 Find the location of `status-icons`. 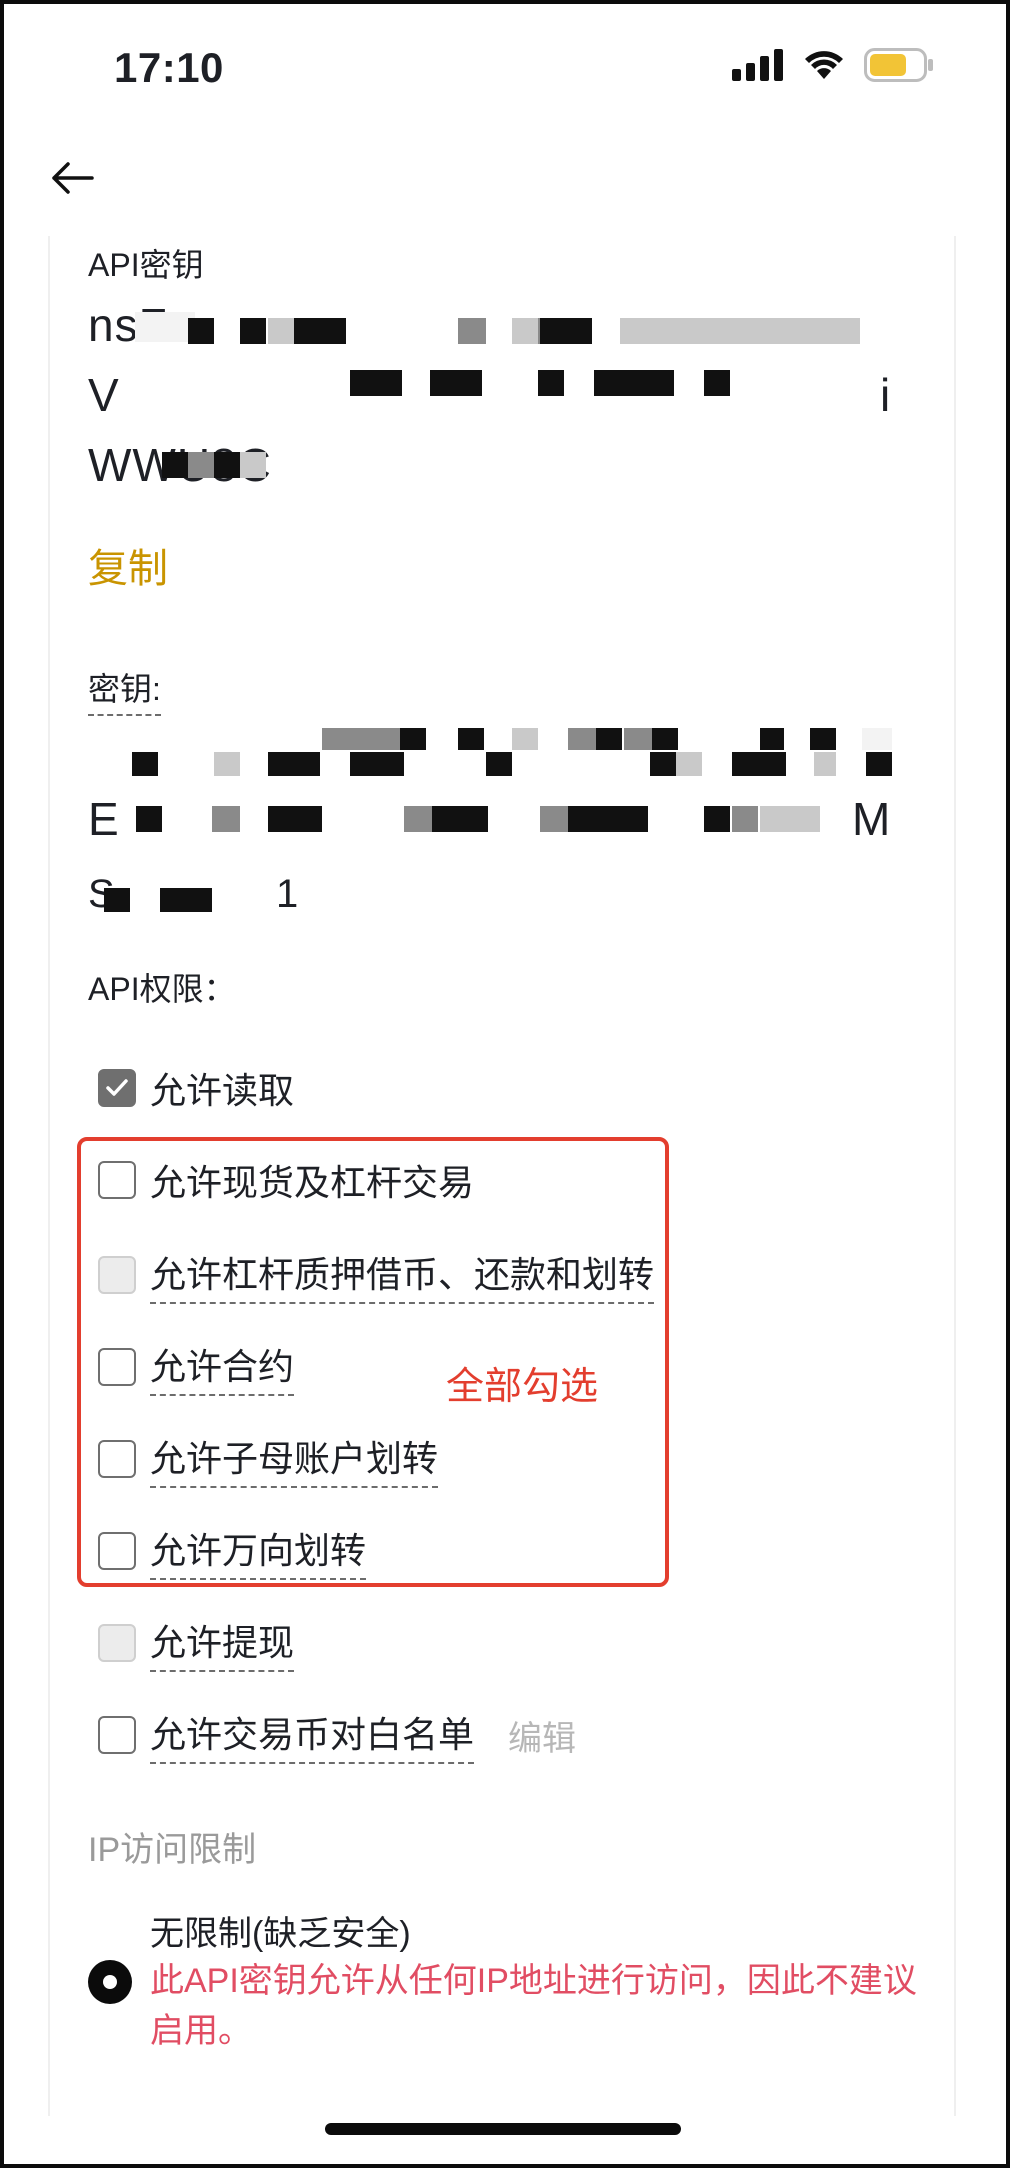

status-icons is located at coordinates (833, 65).